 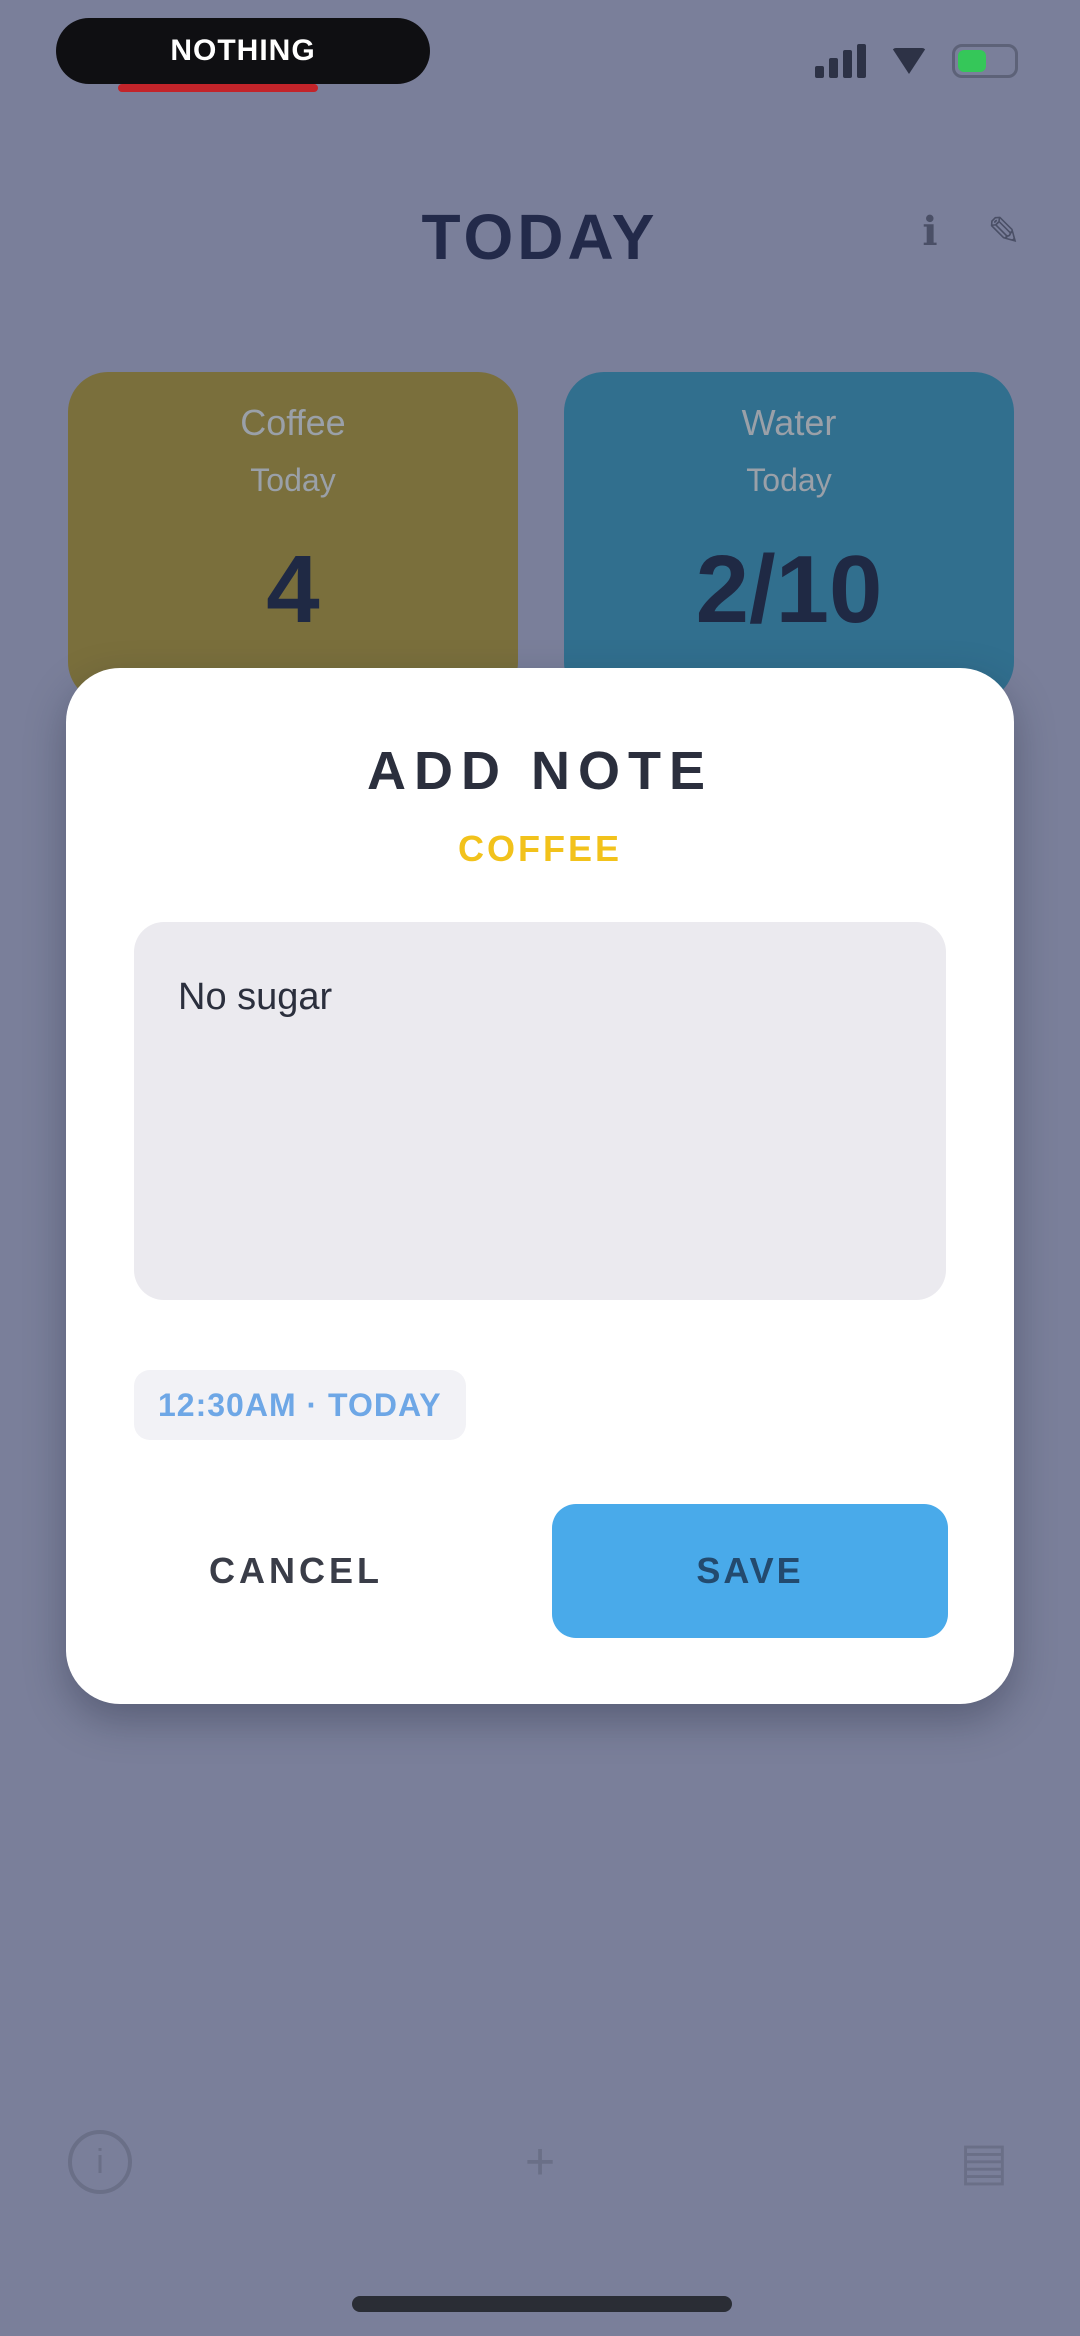 I want to click on signal-icon, so click(x=840, y=61).